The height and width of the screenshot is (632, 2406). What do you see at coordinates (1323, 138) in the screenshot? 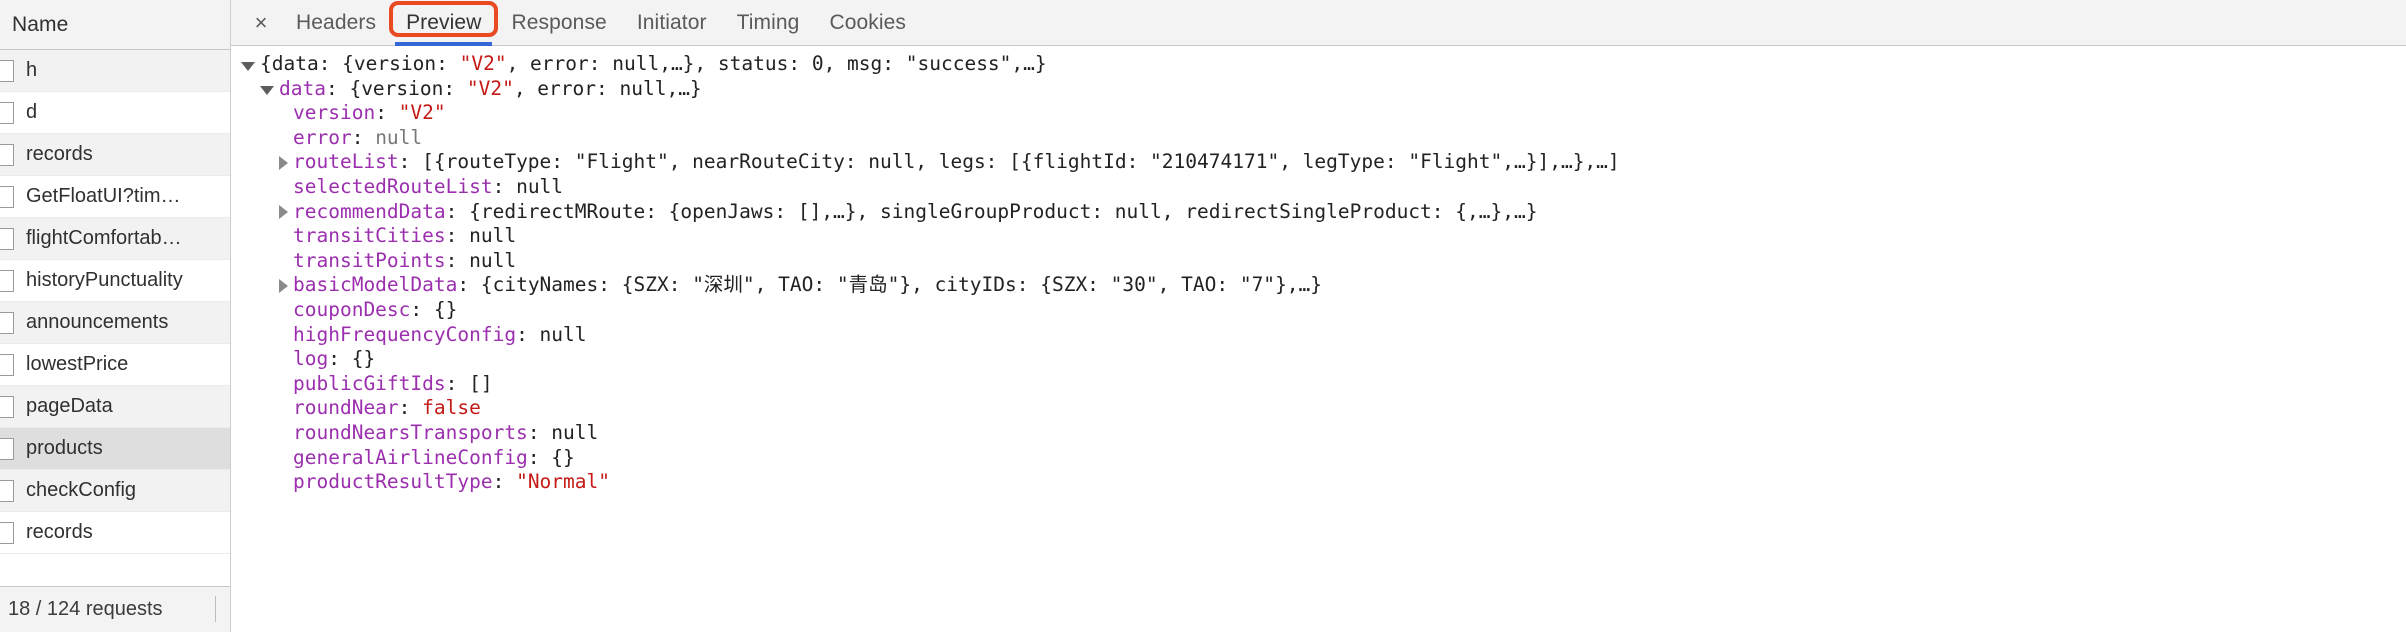
I see `json-line: error: null` at bounding box center [1323, 138].